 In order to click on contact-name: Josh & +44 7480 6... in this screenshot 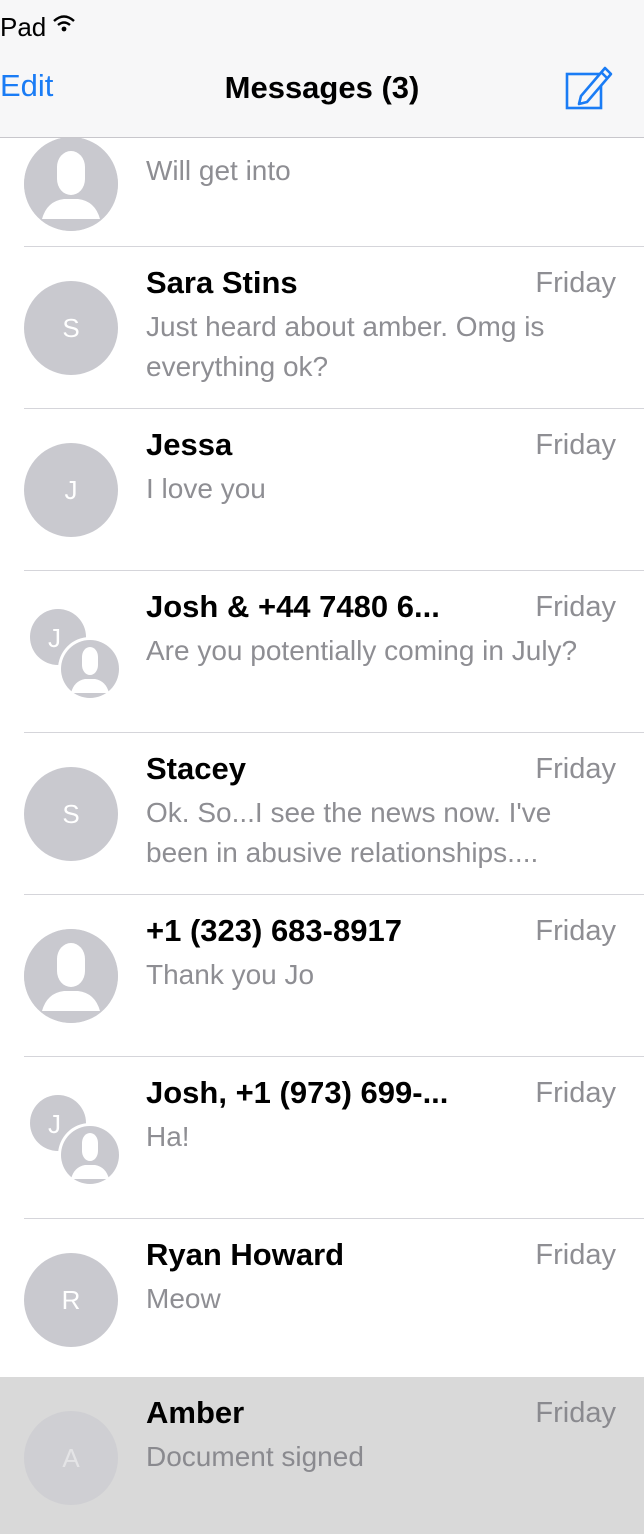, I will do `click(293, 606)`.